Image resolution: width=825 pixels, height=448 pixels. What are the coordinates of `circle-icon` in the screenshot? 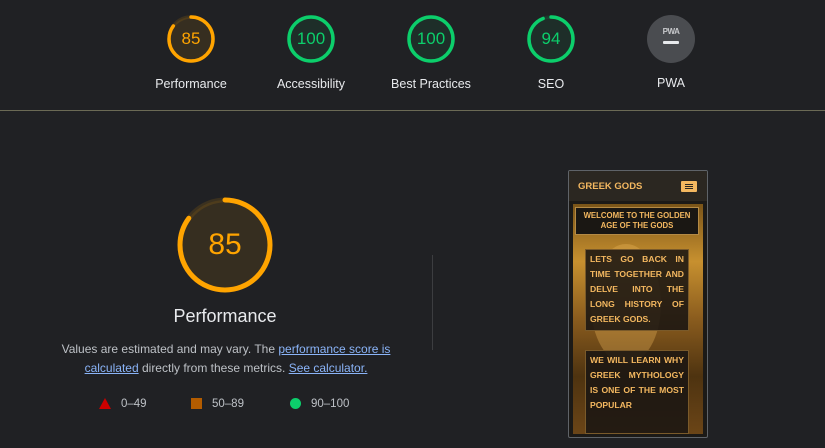 It's located at (295, 404).